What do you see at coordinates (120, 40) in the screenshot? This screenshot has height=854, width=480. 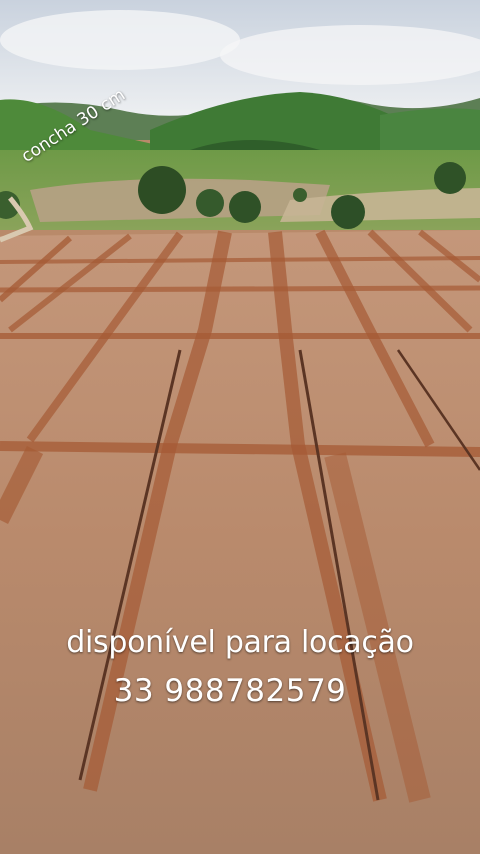 I see `cloud` at bounding box center [120, 40].